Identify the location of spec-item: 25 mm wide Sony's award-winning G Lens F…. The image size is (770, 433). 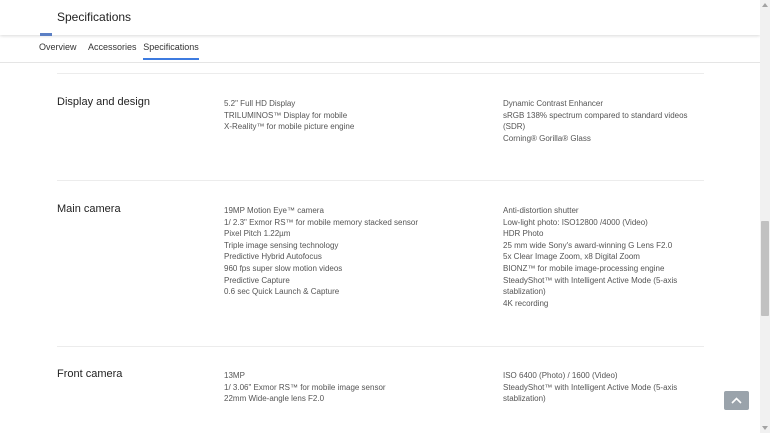
(588, 245).